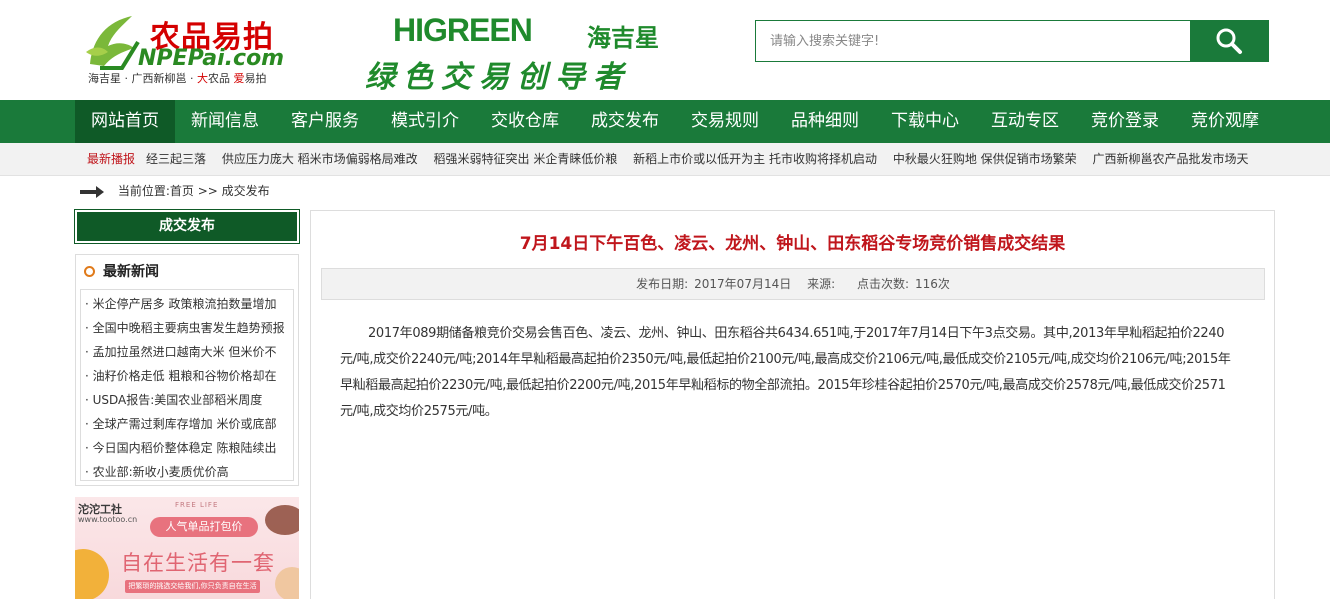 The width and height of the screenshot is (1330, 599). I want to click on nav-item-bid-watch: 竞价观摩, so click(1225, 121).